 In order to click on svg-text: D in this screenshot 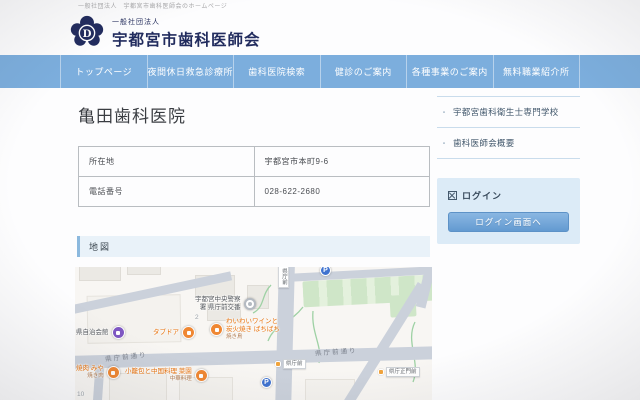, I will do `click(87, 34)`.